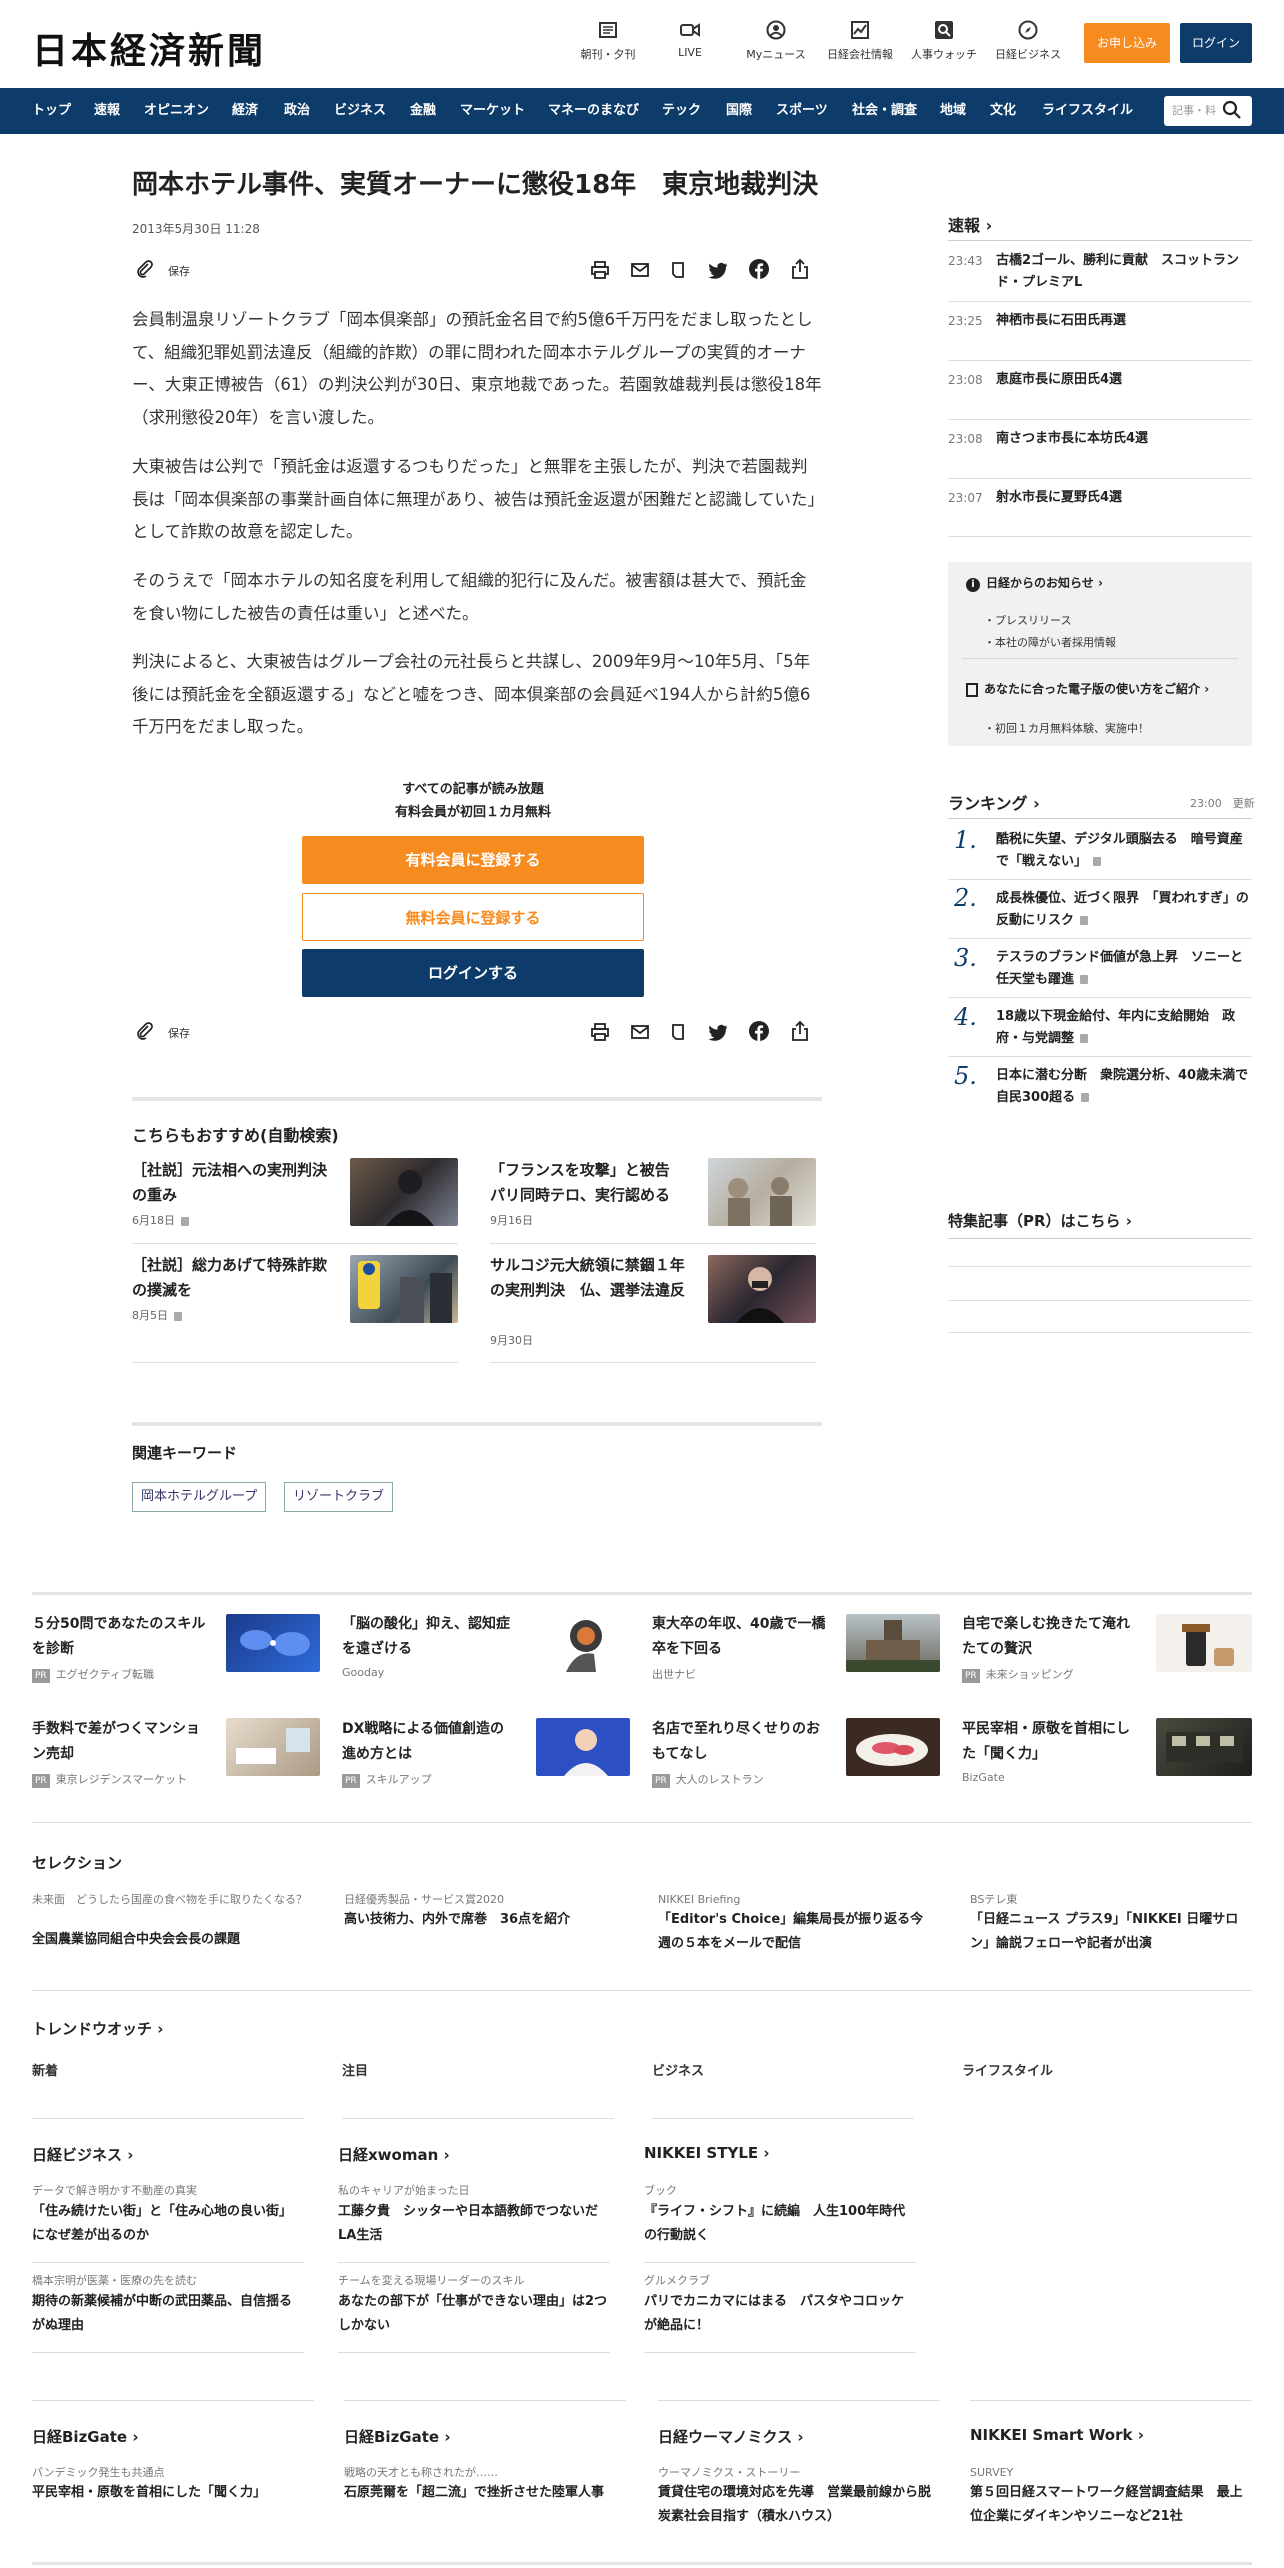  I want to click on ranking-item: 成長株優位、近づく限界 「買われすぎ」の反動にリスク, so click(1124, 910).